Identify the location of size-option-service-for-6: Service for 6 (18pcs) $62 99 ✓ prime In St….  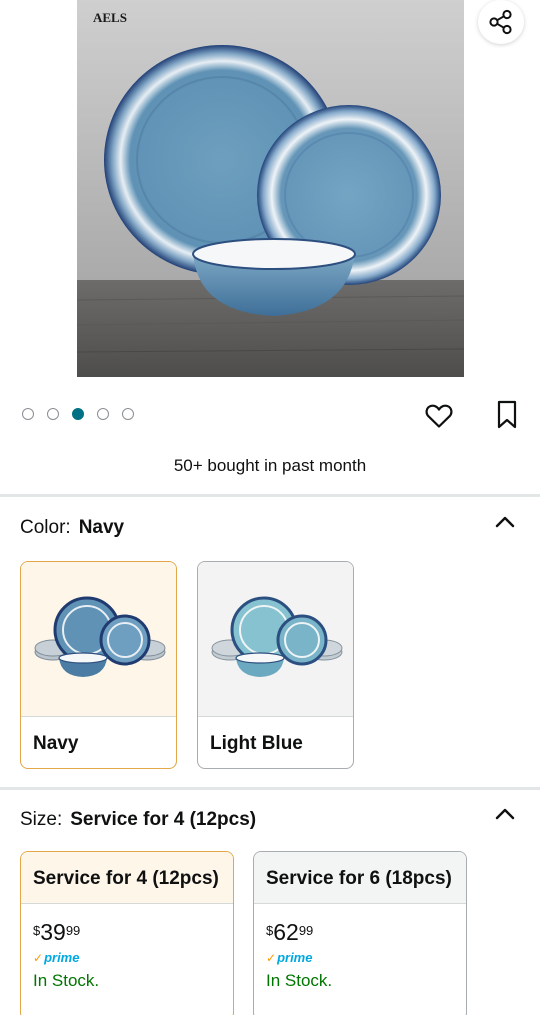
(360, 933).